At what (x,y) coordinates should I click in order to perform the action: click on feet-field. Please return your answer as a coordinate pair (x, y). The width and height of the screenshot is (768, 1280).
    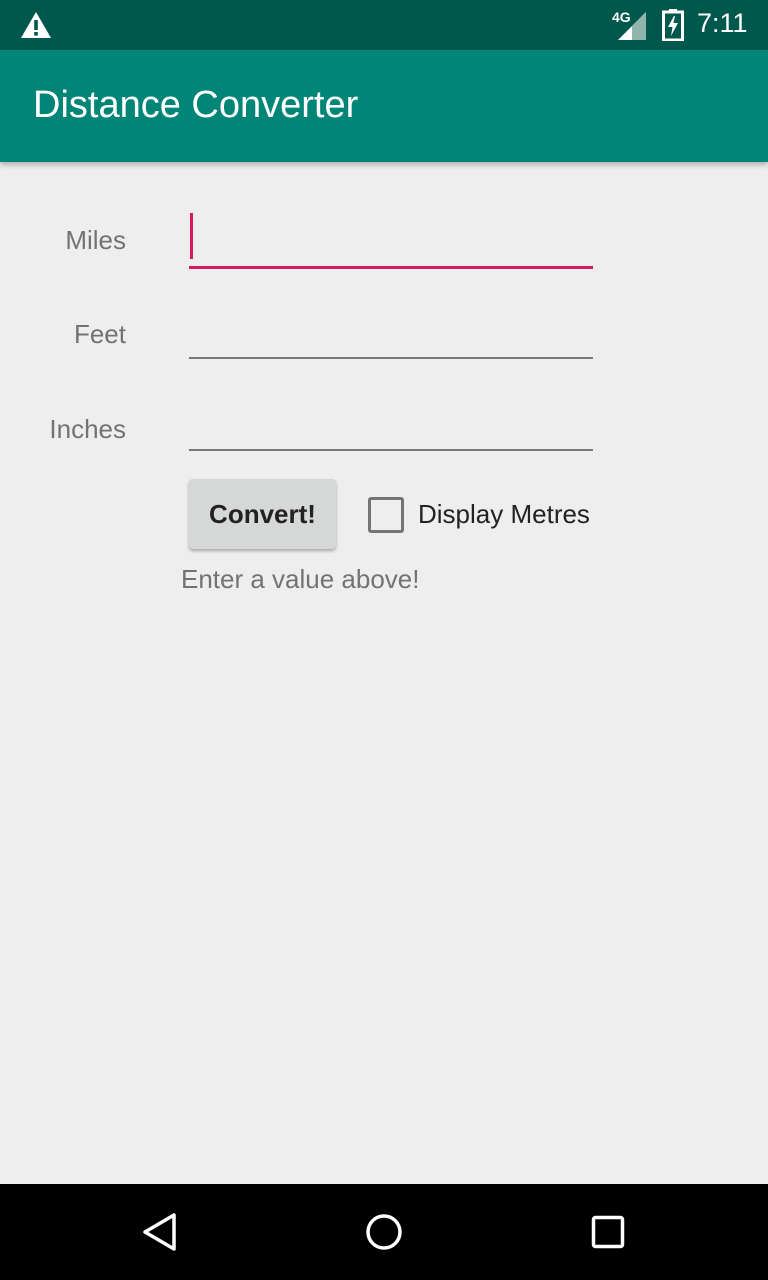
    Looking at the image, I should click on (391, 331).